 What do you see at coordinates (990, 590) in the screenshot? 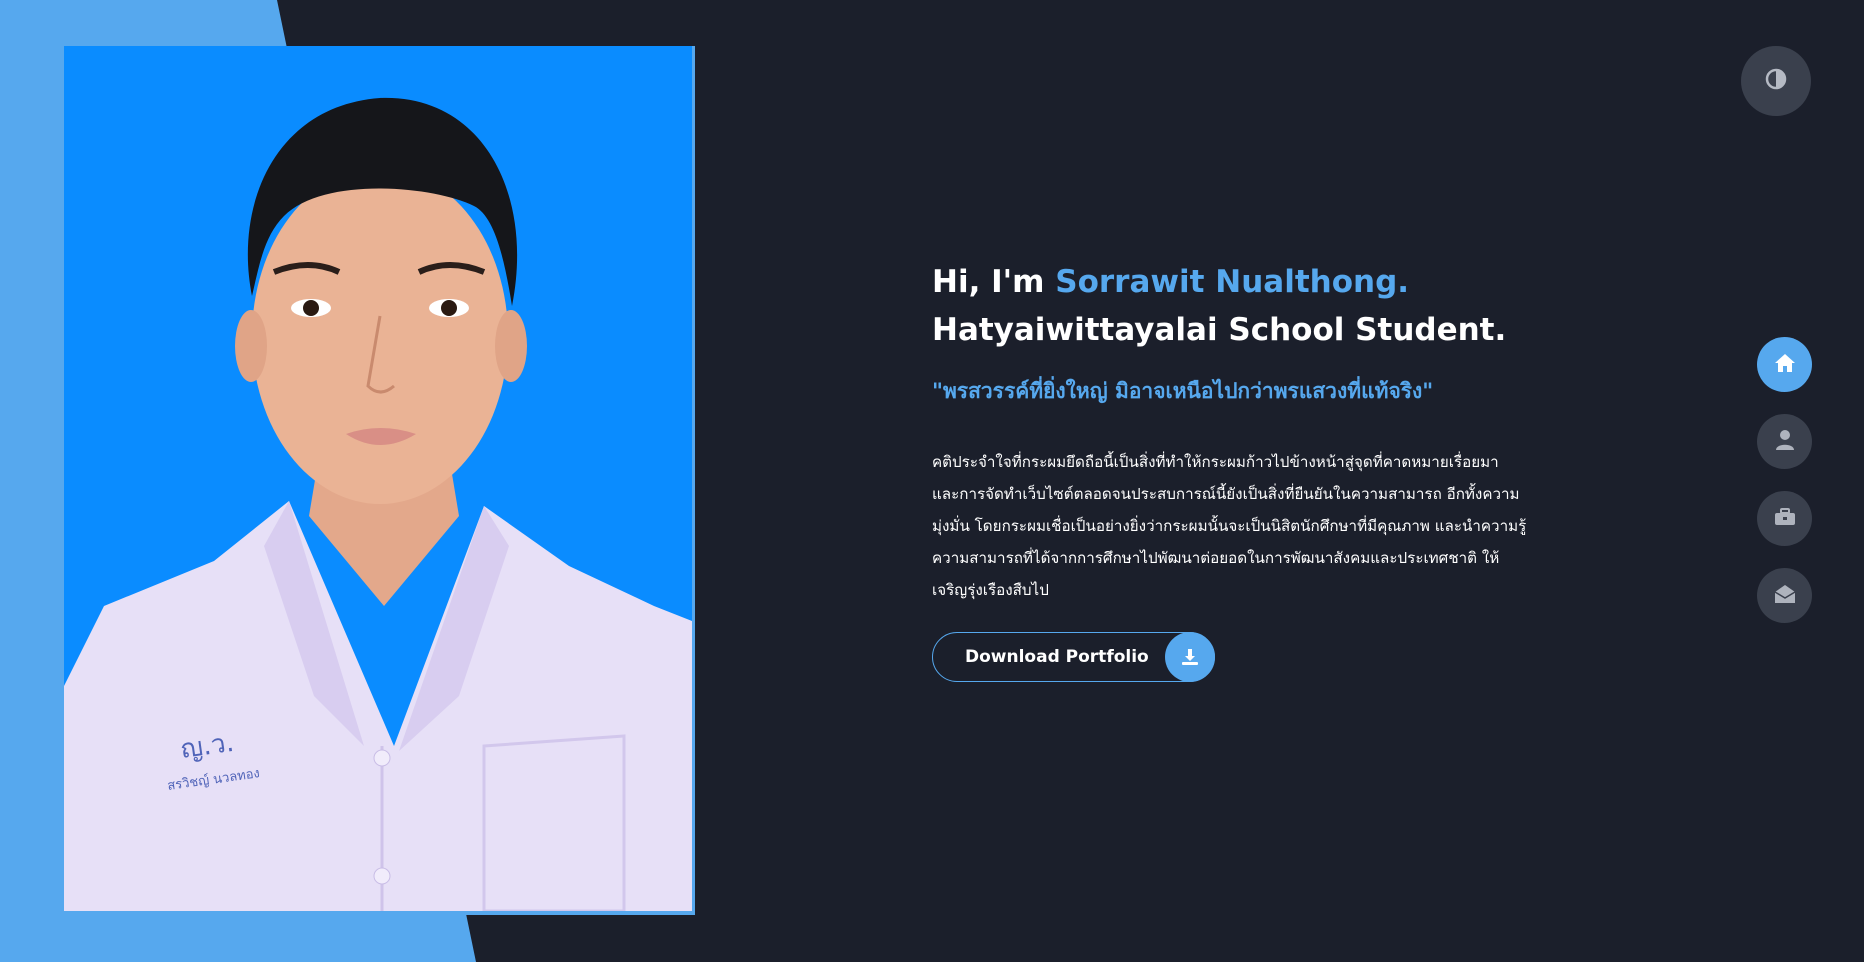
I see `description-line: เจริญรุ่งเรืองสืบไป` at bounding box center [990, 590].